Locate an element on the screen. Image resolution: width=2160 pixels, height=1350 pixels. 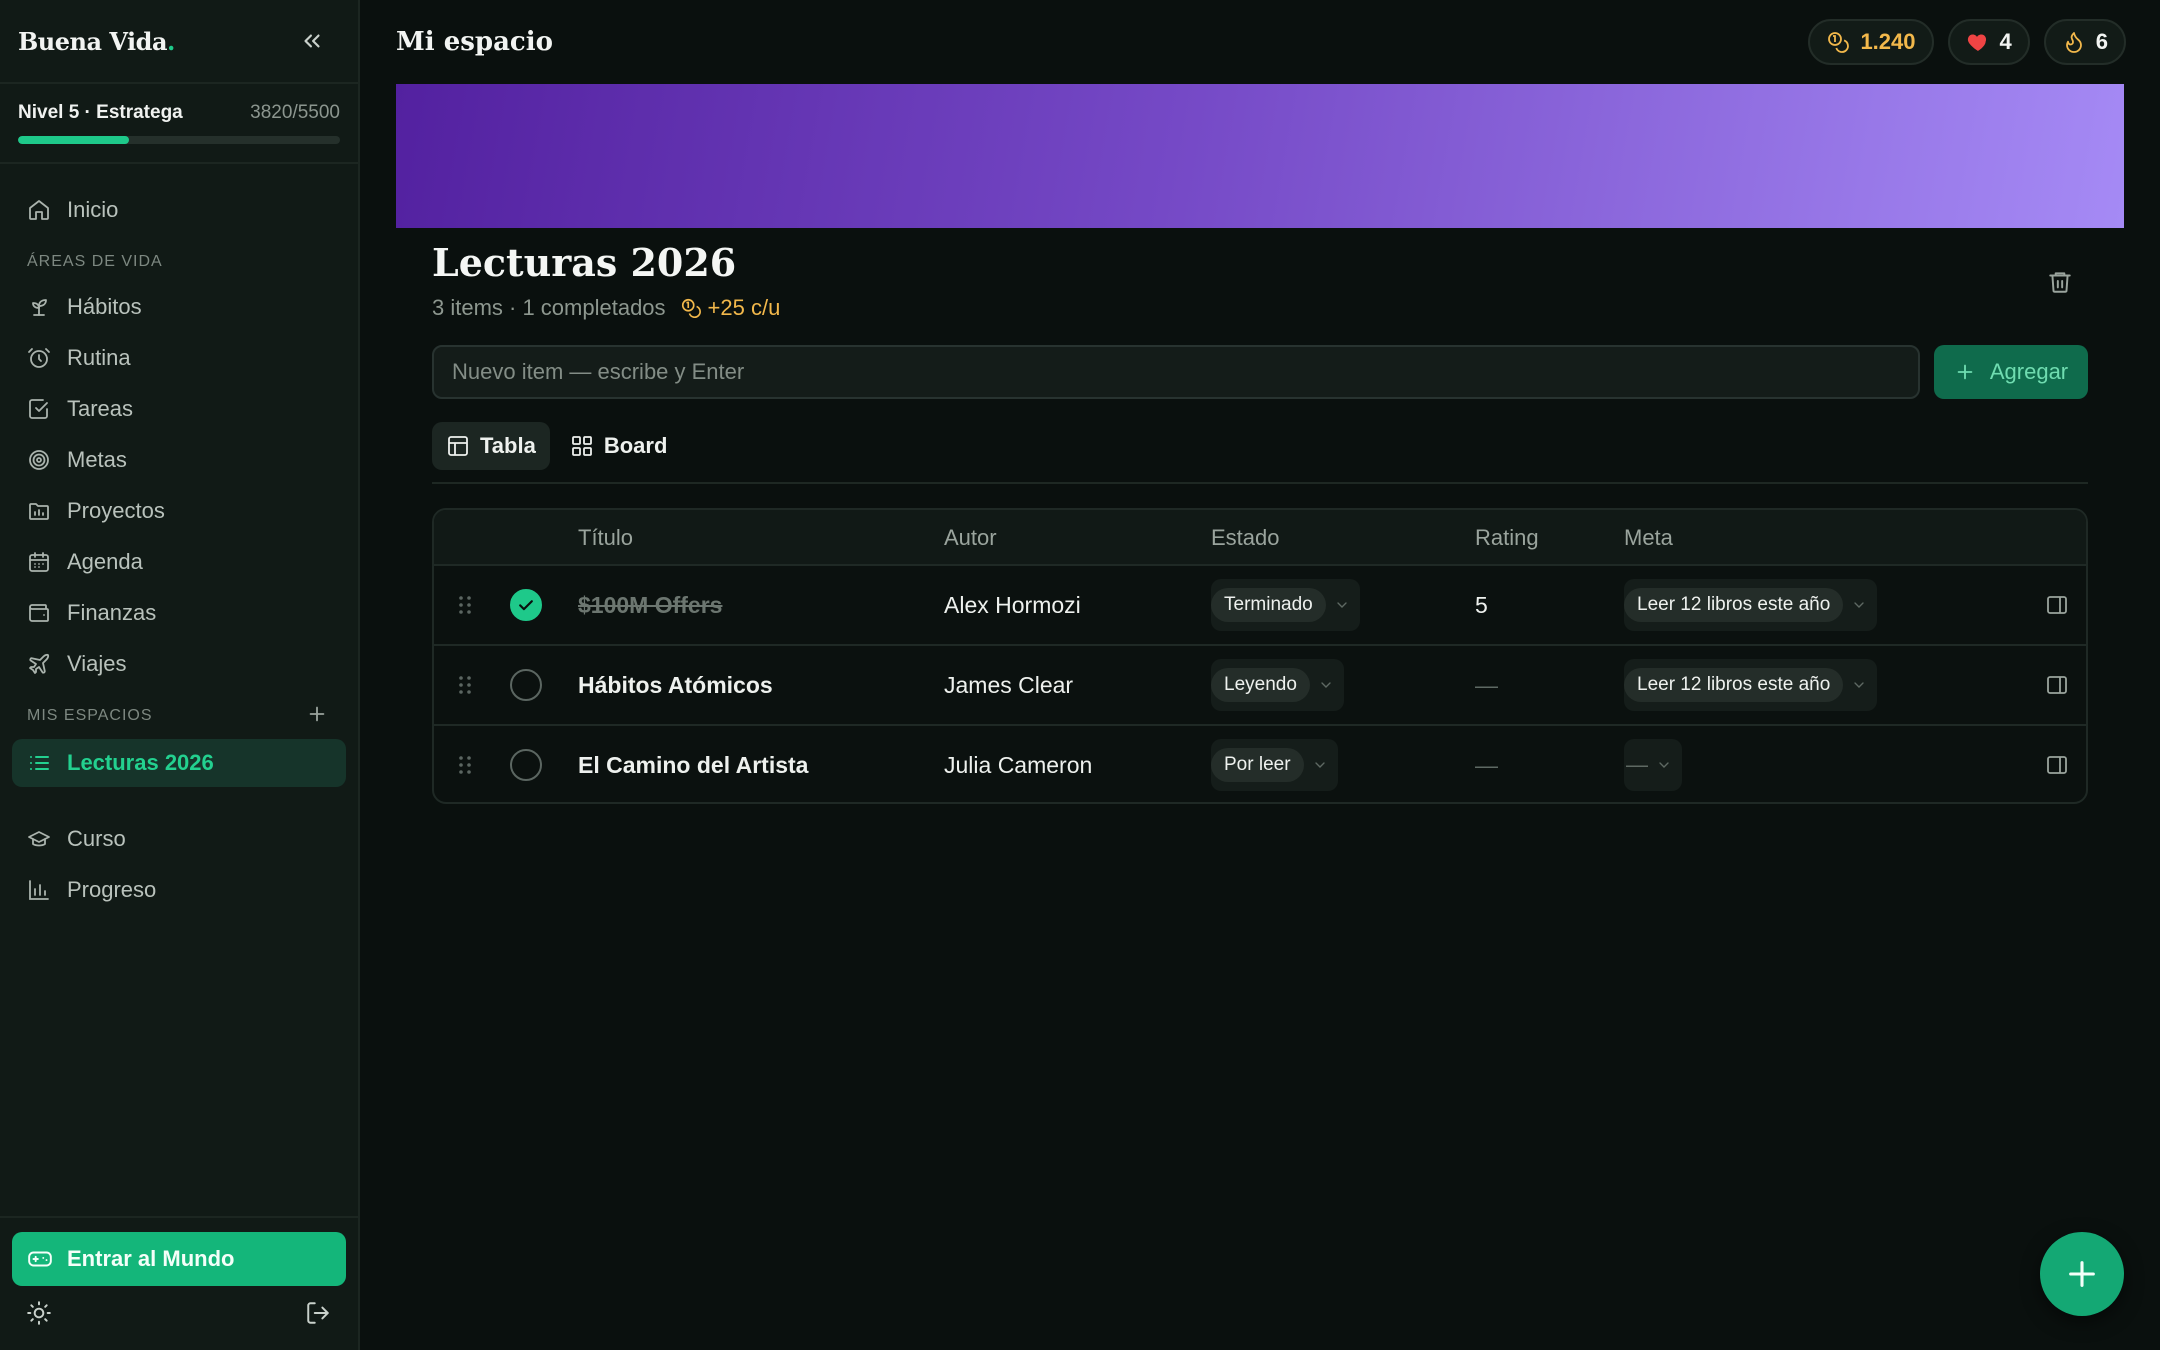
column-header-autor: Autor is located at coordinates (970, 538).